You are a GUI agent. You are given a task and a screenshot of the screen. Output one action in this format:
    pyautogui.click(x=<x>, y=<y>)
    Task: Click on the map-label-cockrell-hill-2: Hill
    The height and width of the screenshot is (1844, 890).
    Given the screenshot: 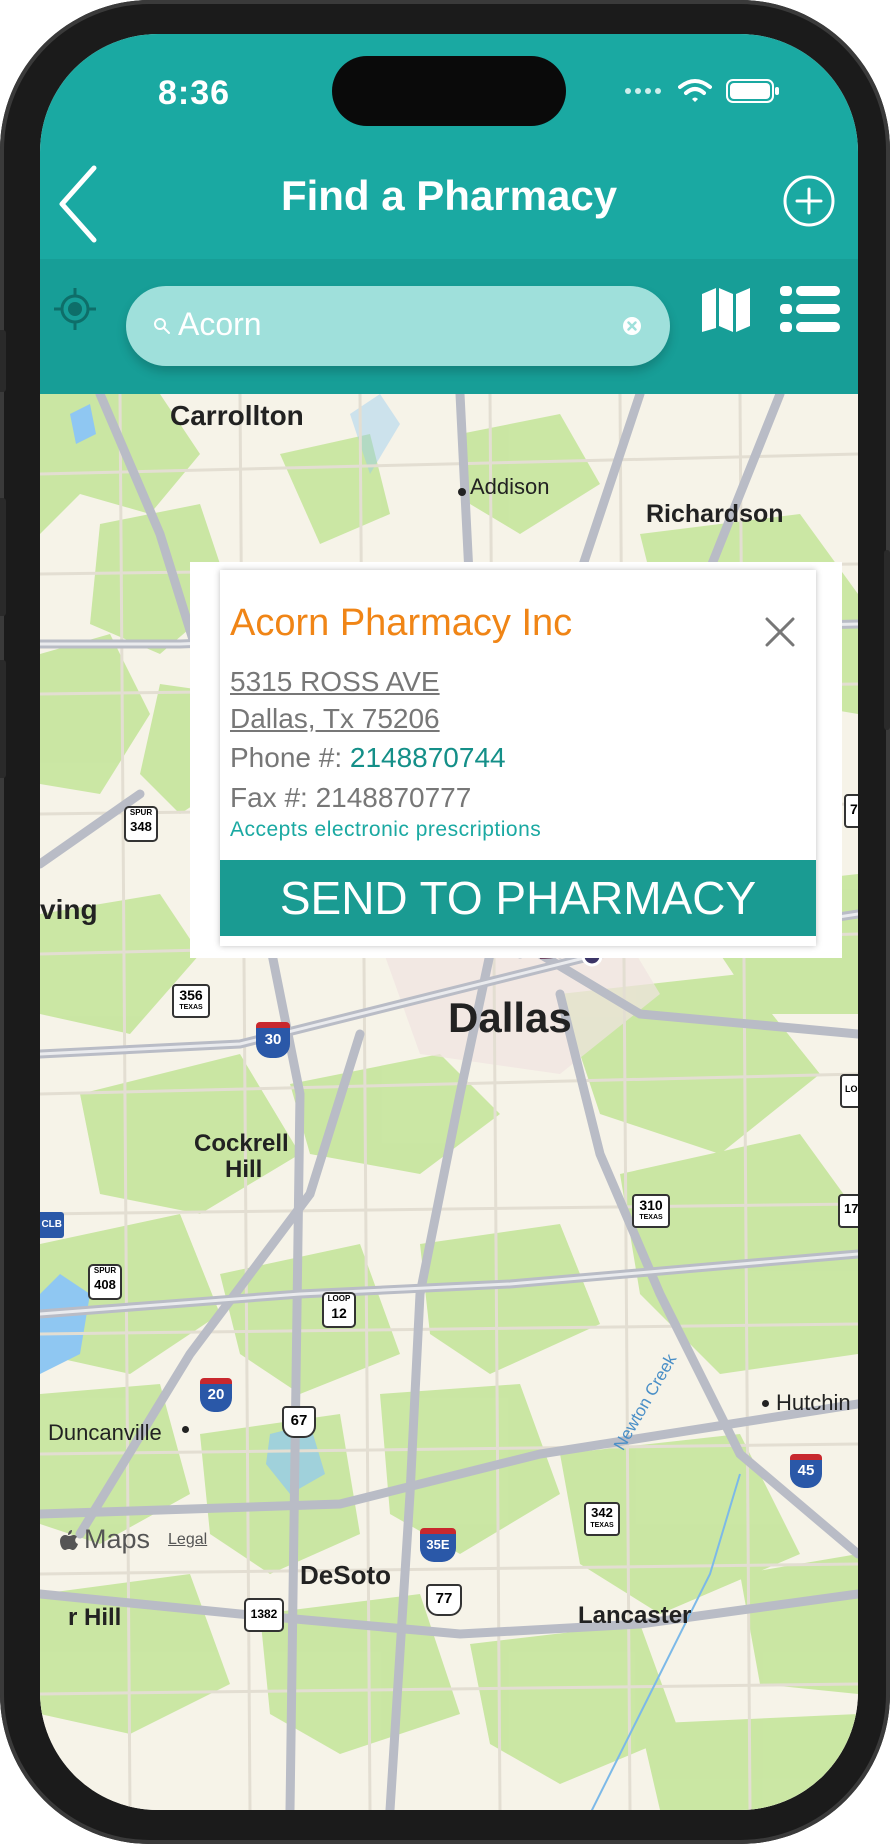 What is the action you would take?
    pyautogui.click(x=244, y=1169)
    